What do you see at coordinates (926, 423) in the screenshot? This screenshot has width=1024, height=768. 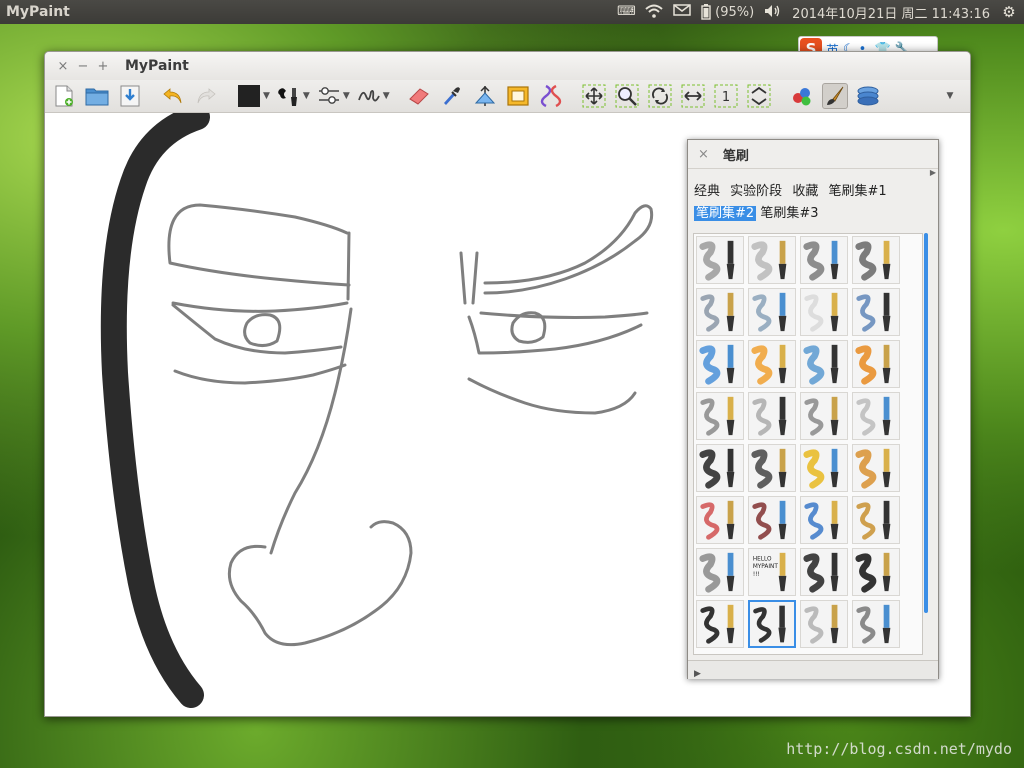 I see `scrollbar` at bounding box center [926, 423].